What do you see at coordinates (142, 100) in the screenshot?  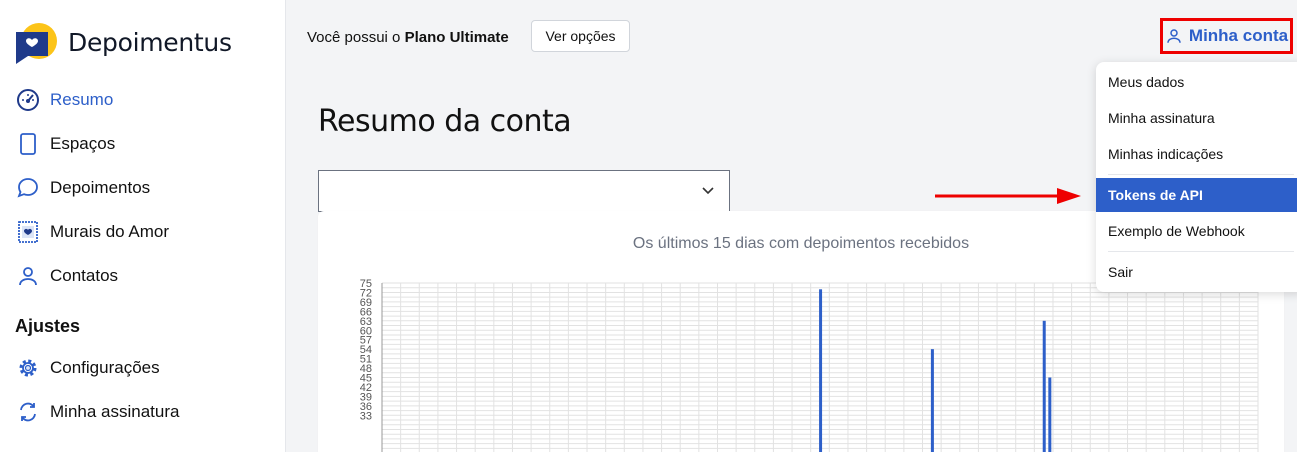 I see `sidebar-item-resumo: Resumo` at bounding box center [142, 100].